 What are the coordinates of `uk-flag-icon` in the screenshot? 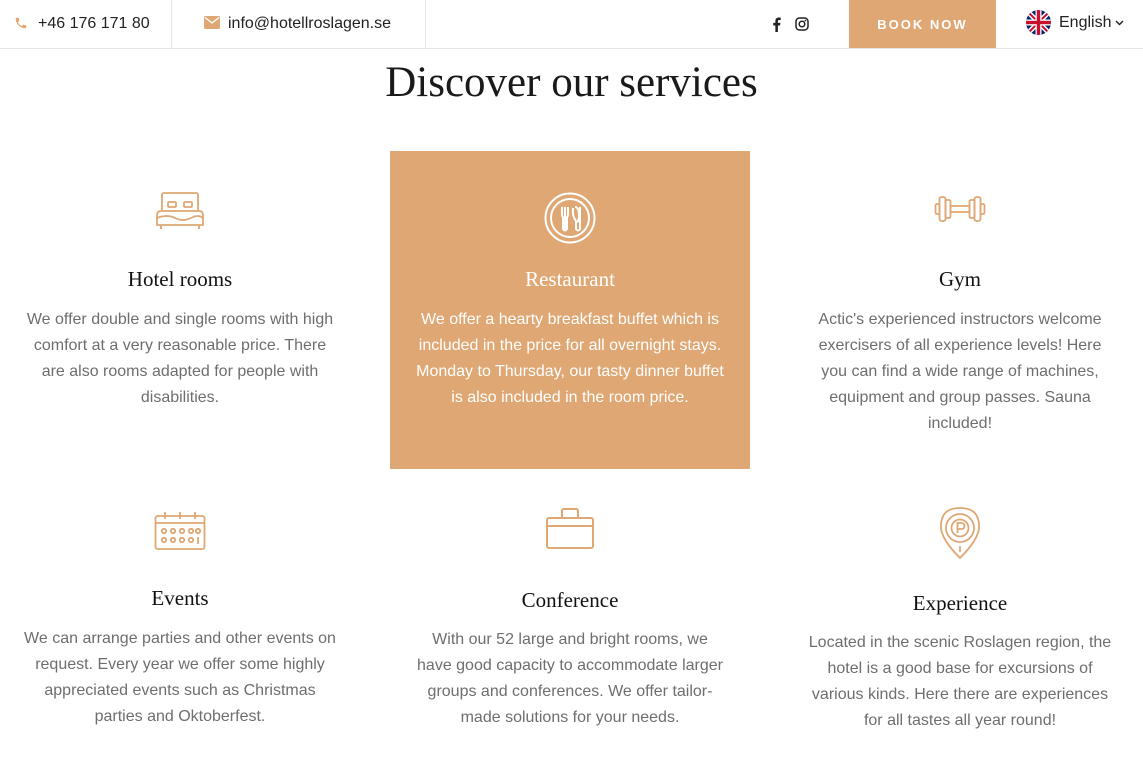 It's located at (1038, 22).